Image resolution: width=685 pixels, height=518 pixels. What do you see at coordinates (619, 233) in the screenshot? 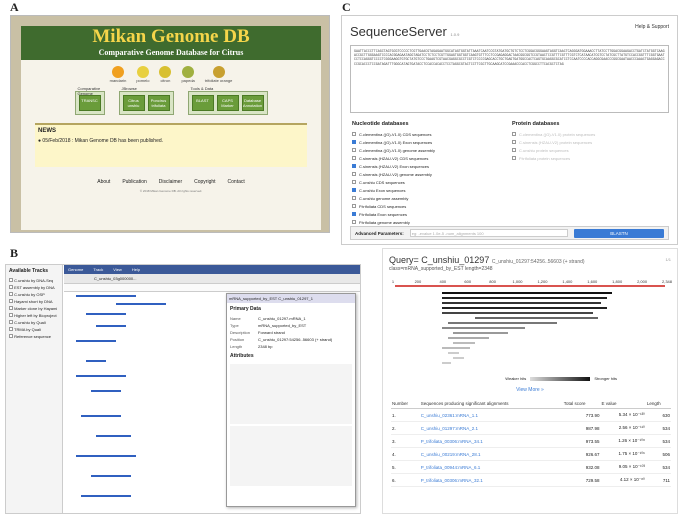
I see `blast-button: BLASTN` at bounding box center [619, 233].